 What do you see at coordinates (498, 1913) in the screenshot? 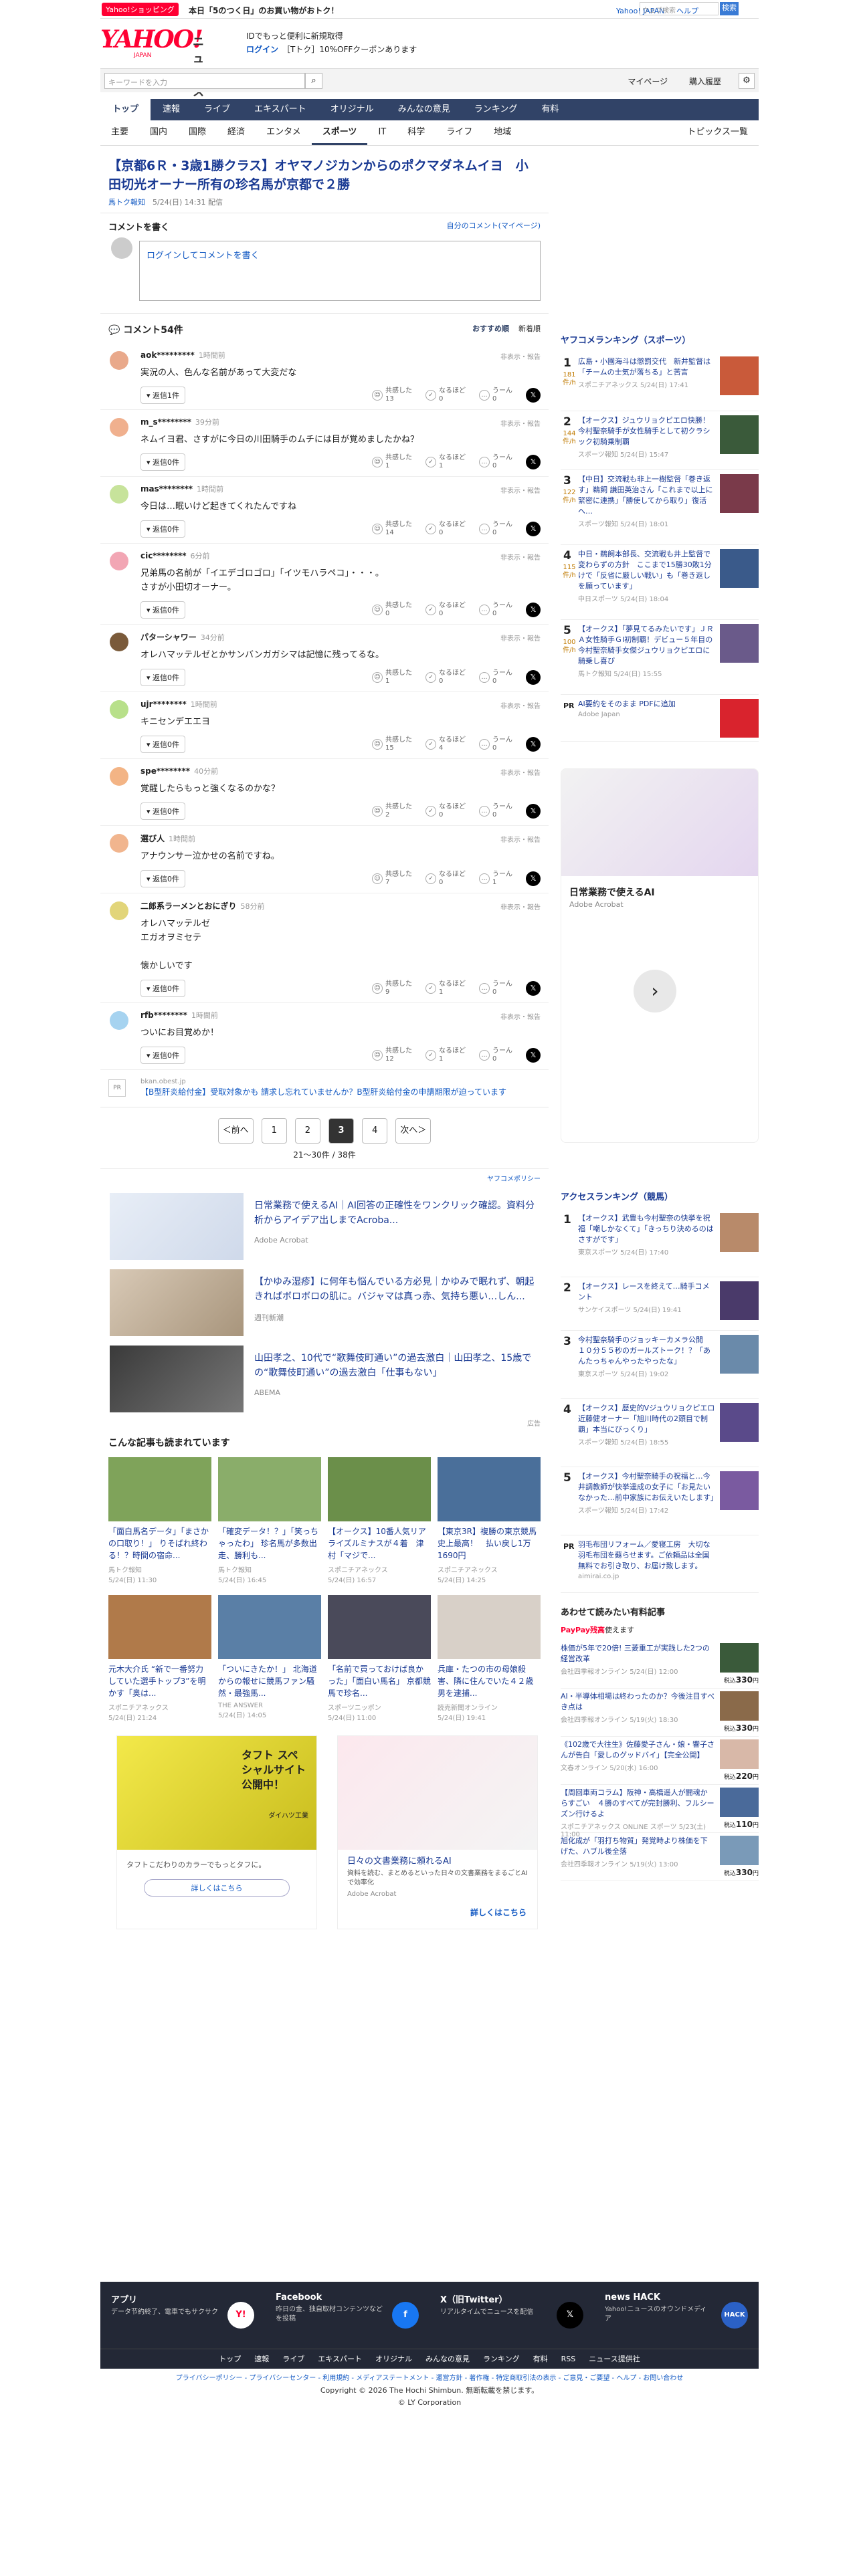
I see `ad-cta-button: 詳しくはこちら` at bounding box center [498, 1913].